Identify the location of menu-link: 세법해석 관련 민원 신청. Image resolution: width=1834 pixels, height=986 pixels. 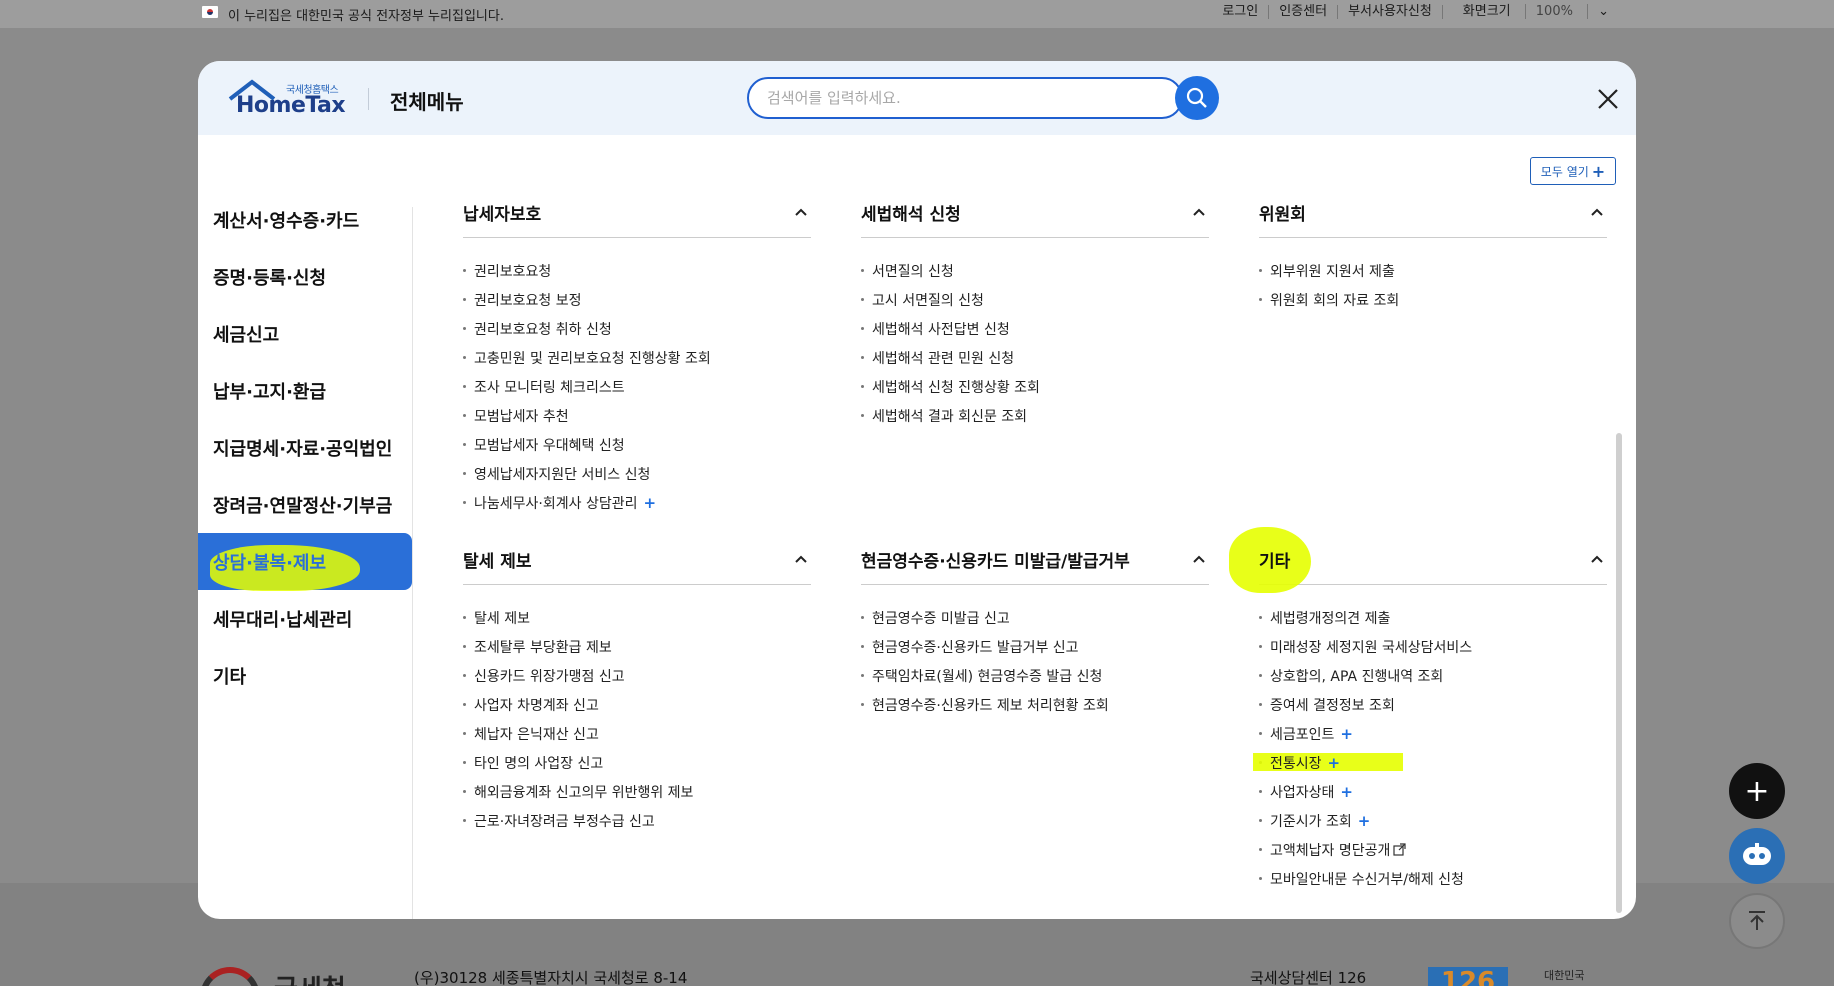
(1035, 357).